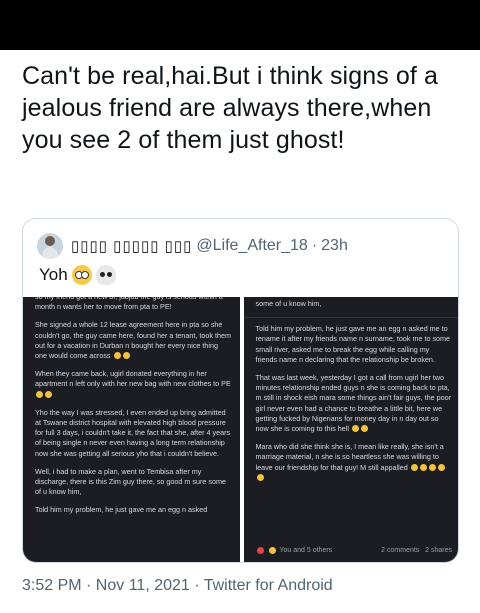 The width and height of the screenshot is (480, 613). I want to click on reactions-summary: You and 5 others, so click(294, 551).